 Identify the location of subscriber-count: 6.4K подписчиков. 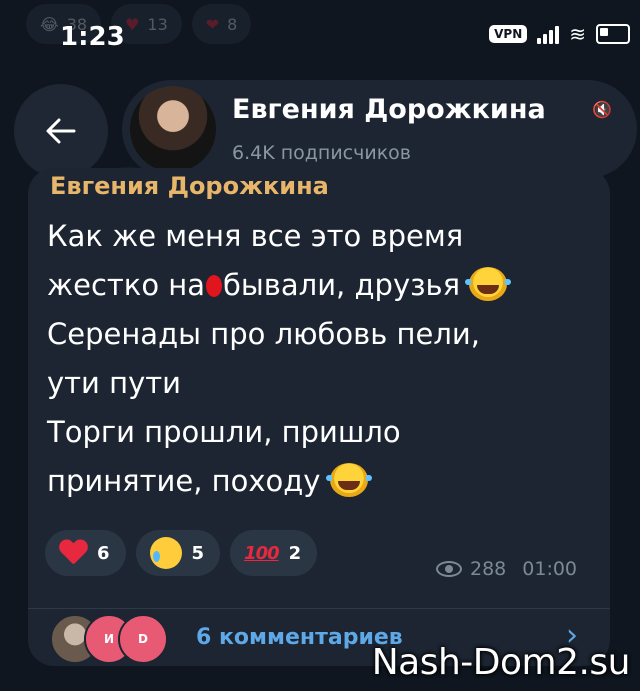
(321, 153).